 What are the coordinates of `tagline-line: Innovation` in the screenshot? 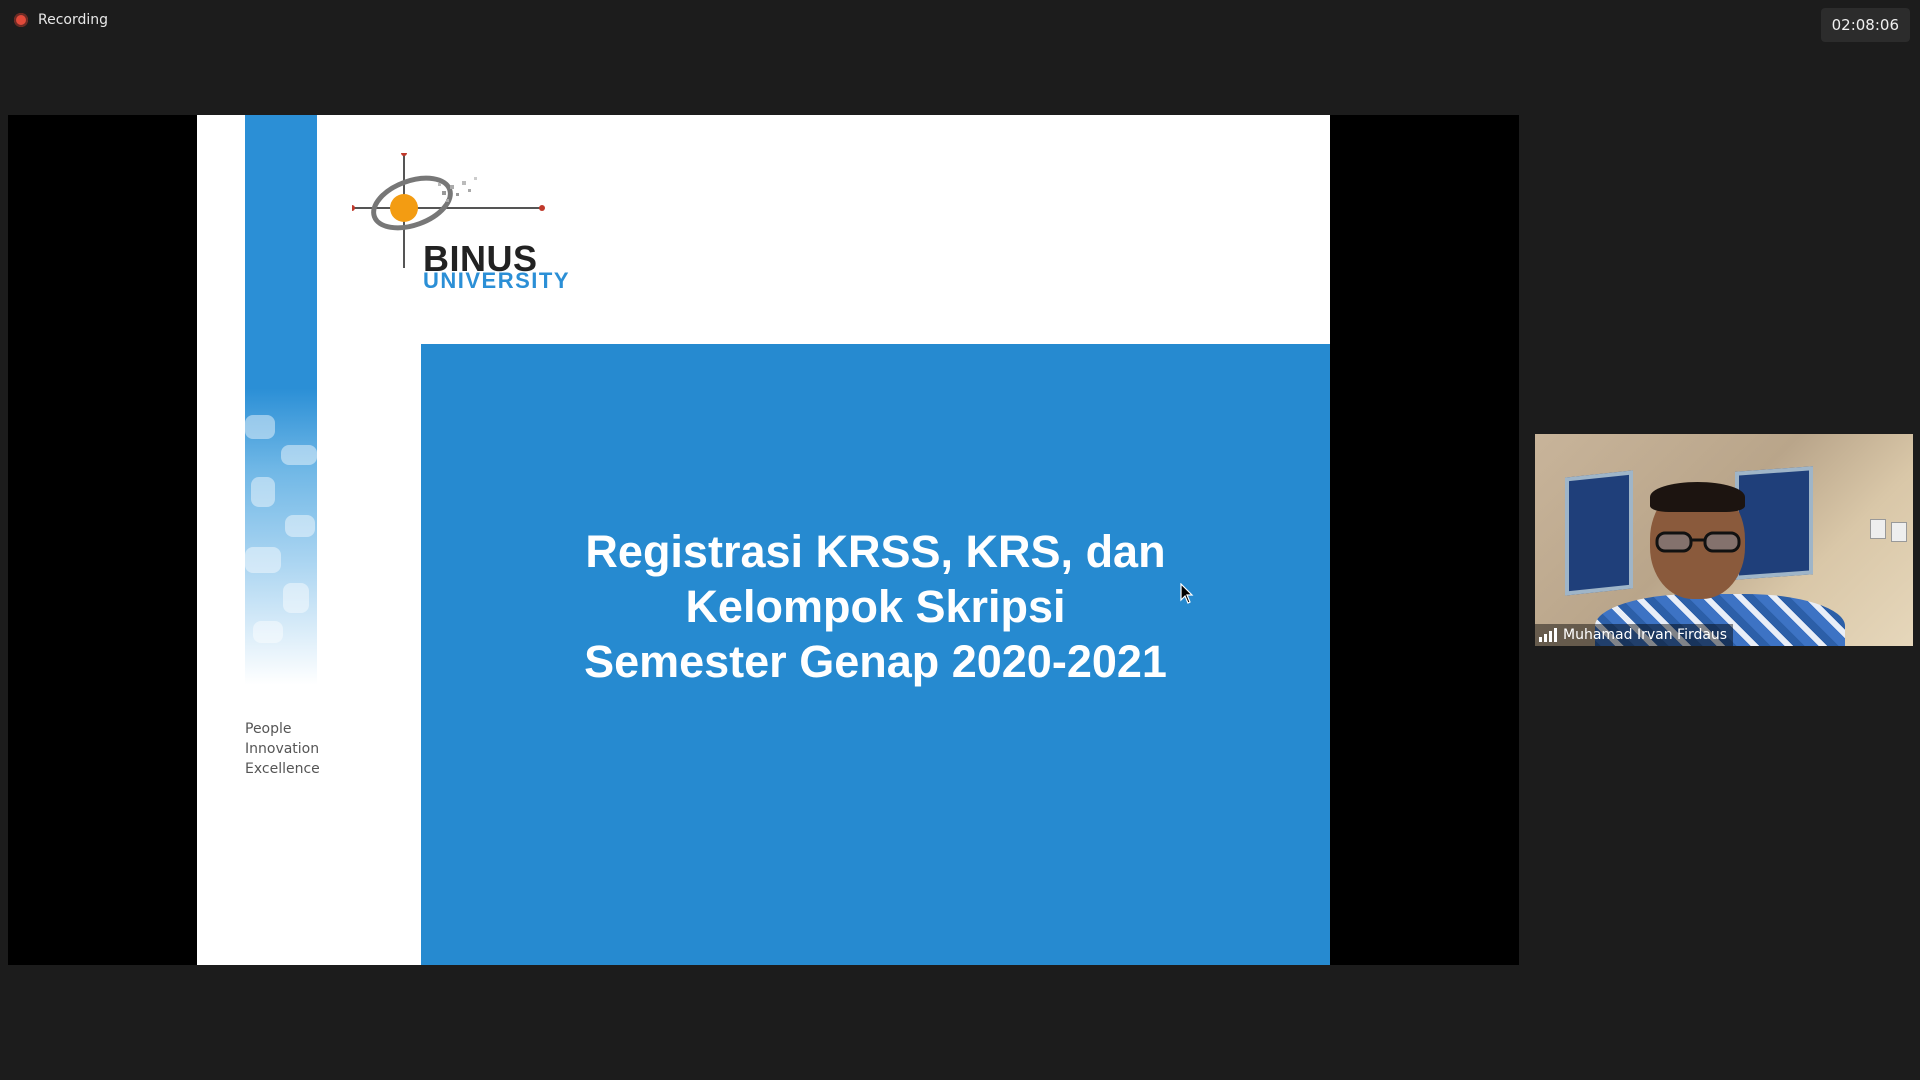 It's located at (282, 749).